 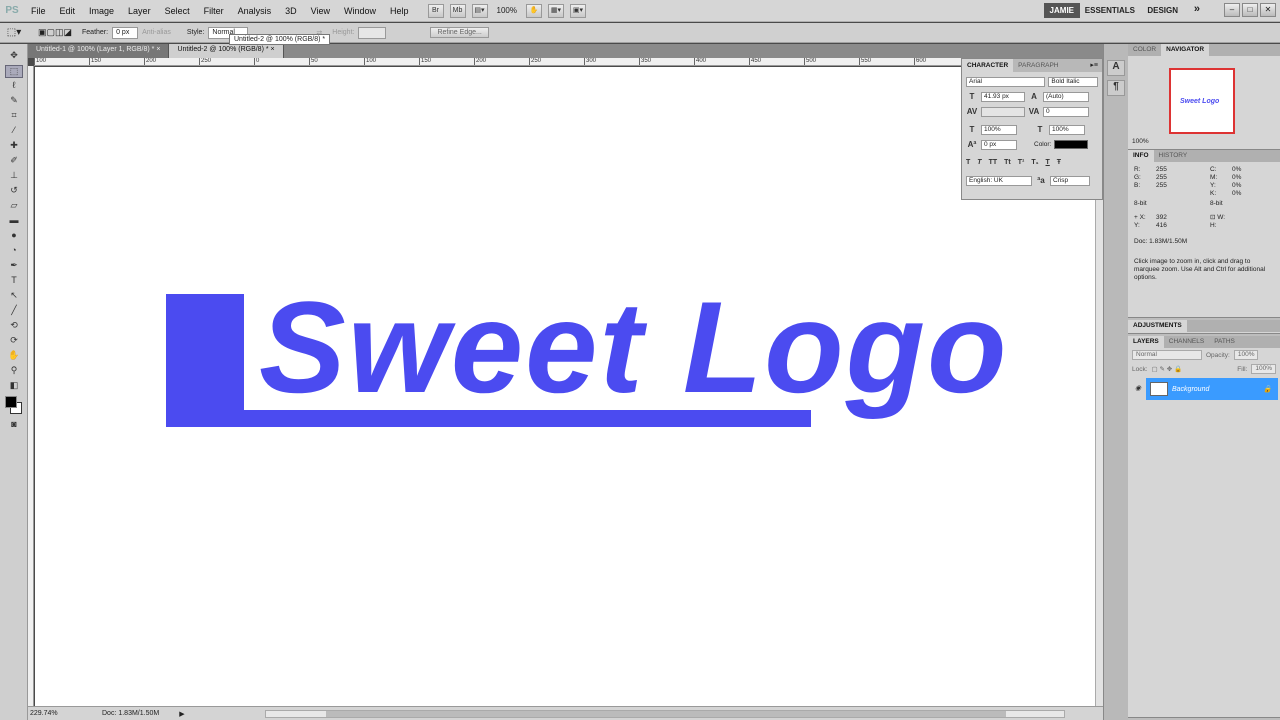 What do you see at coordinates (1038, 65) in the screenshot?
I see `tab-paragraph: PARAGRAPH` at bounding box center [1038, 65].